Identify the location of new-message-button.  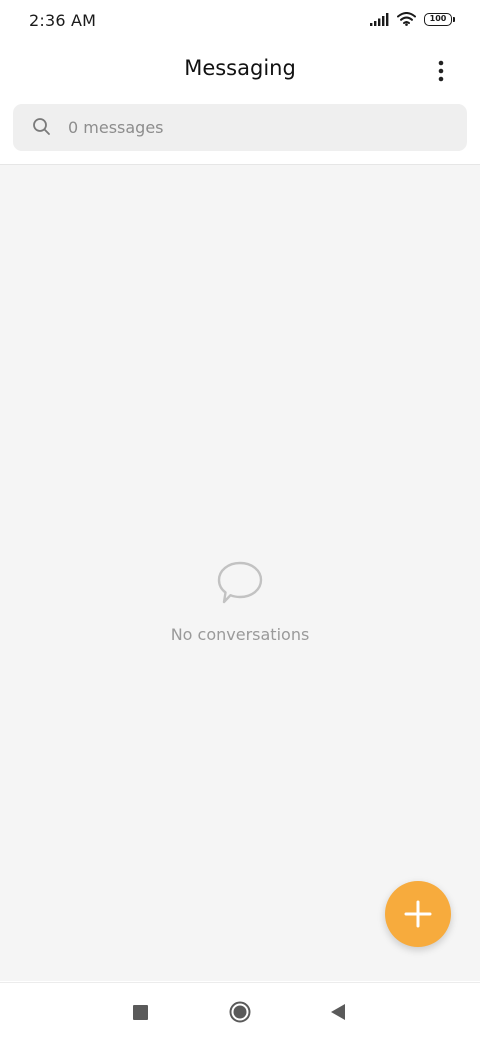
(418, 914).